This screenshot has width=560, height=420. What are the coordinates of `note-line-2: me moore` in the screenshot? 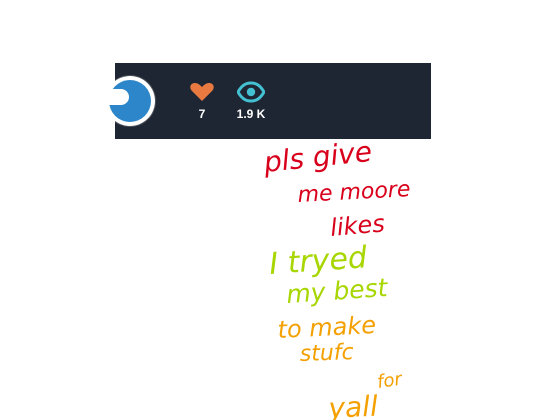 It's located at (354, 192).